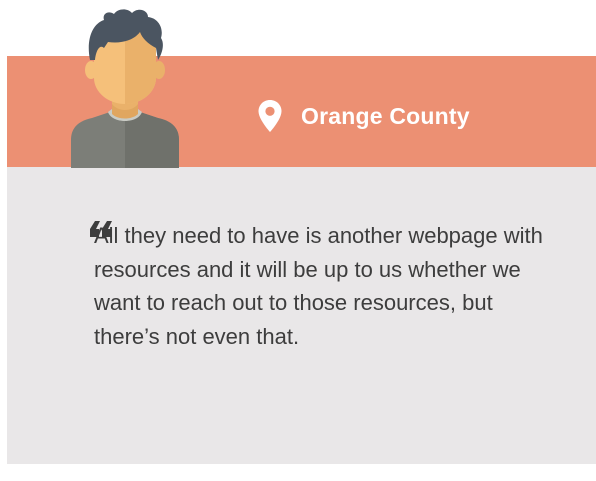  I want to click on location-name: Orange County, so click(385, 115).